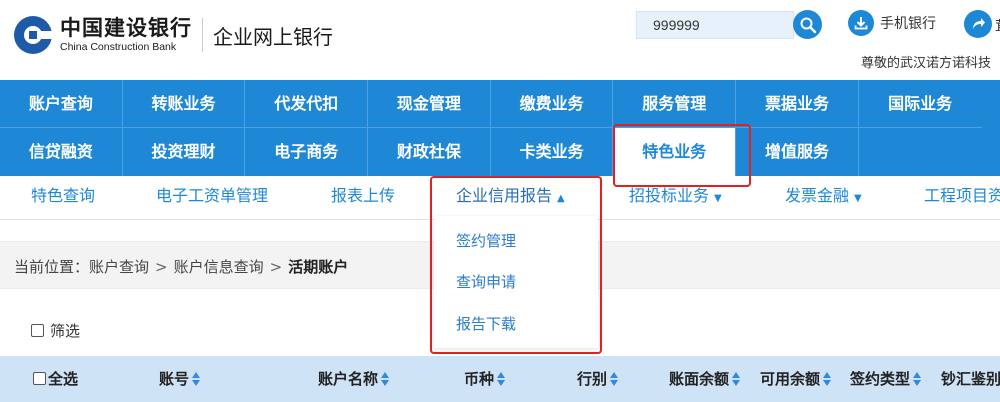  I want to click on download-icon, so click(861, 23).